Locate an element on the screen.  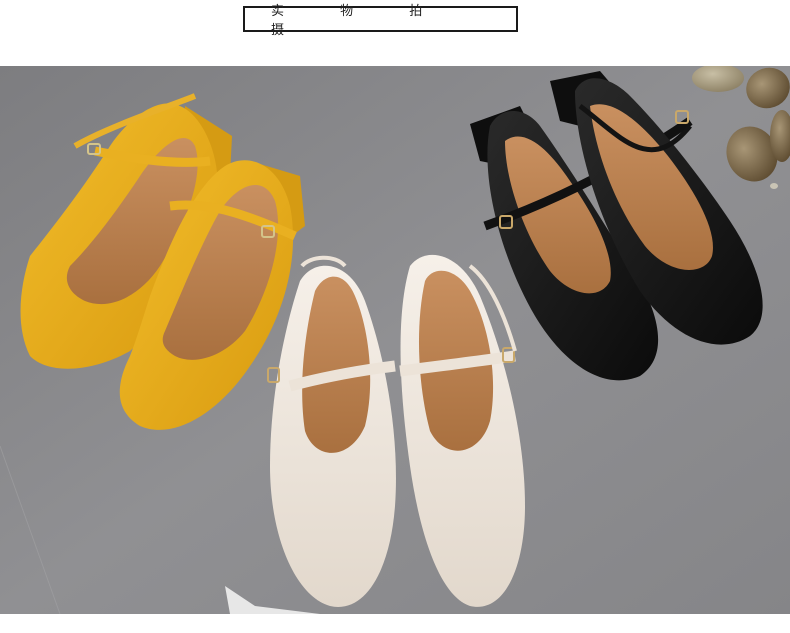
header-bar: 实 物 拍 摄 is located at coordinates (395, 33).